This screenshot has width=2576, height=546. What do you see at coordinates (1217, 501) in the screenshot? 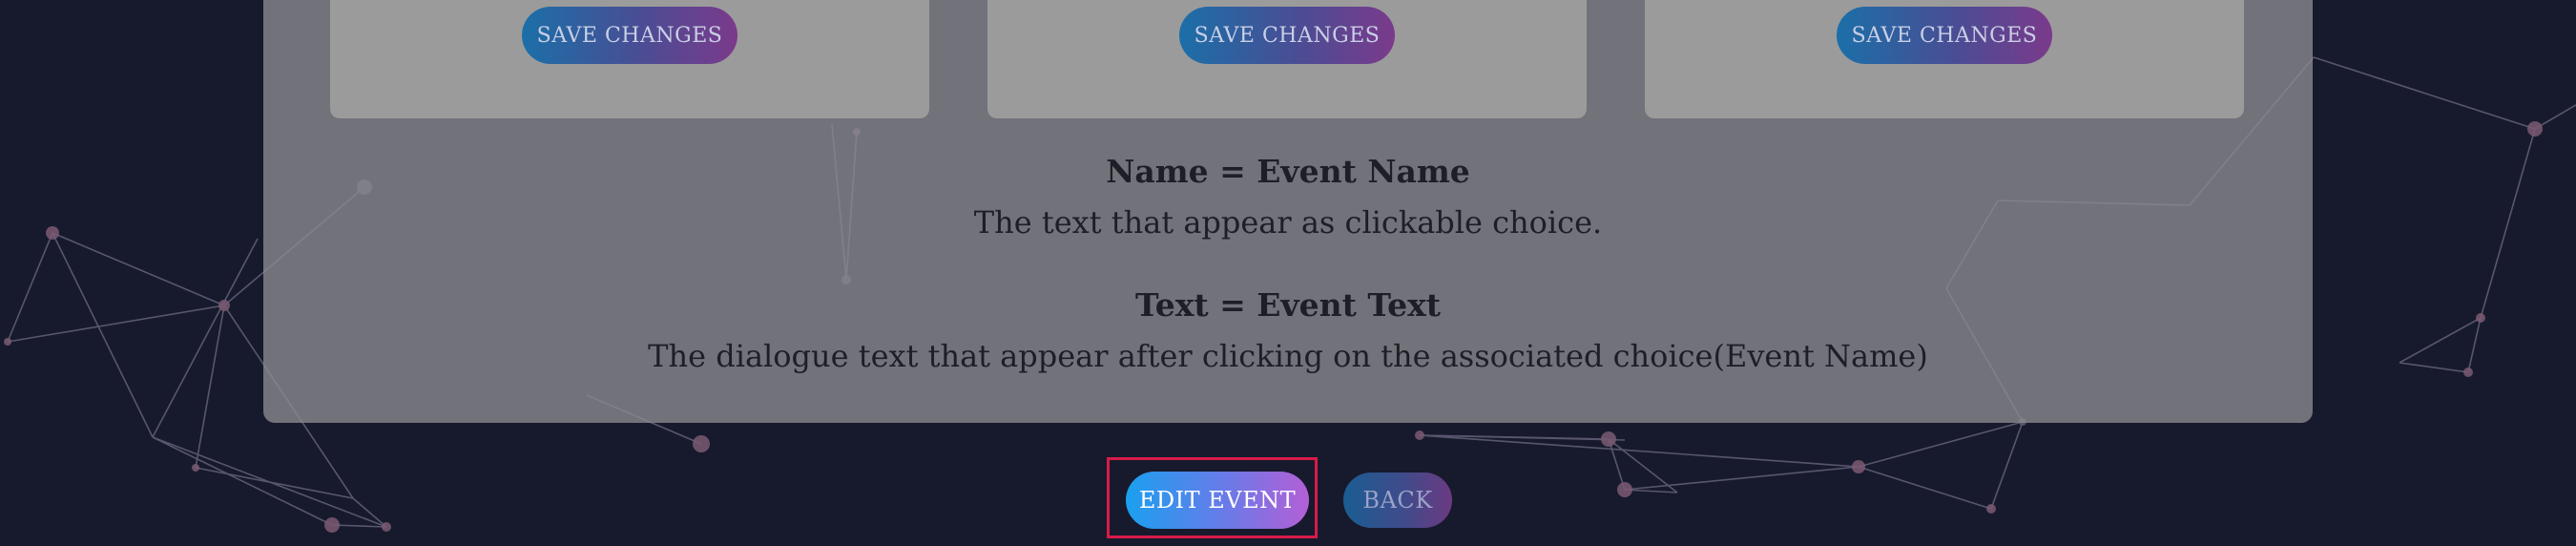
I see `edit-event-button: EDIT EVENT` at bounding box center [1217, 501].